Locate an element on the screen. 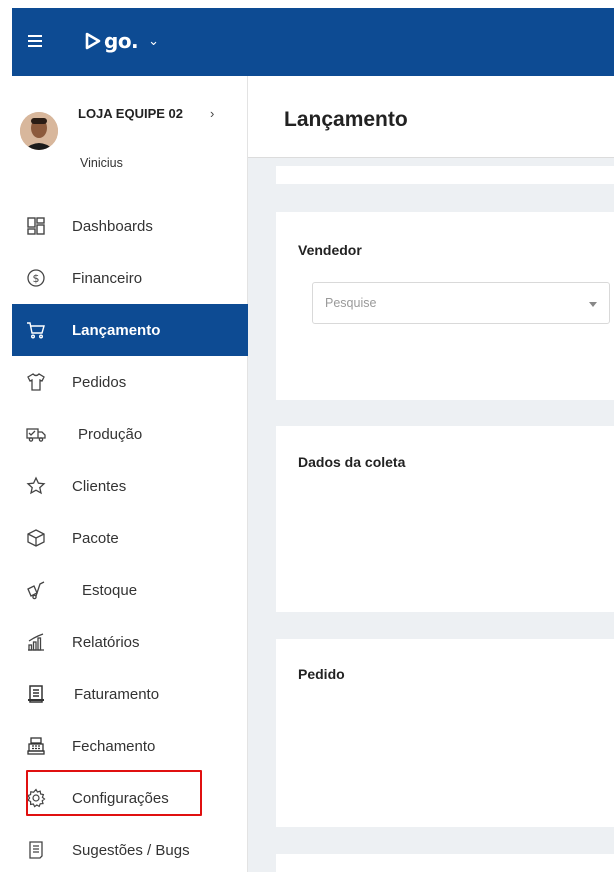 The height and width of the screenshot is (872, 614). highlight-annotation is located at coordinates (114, 793).